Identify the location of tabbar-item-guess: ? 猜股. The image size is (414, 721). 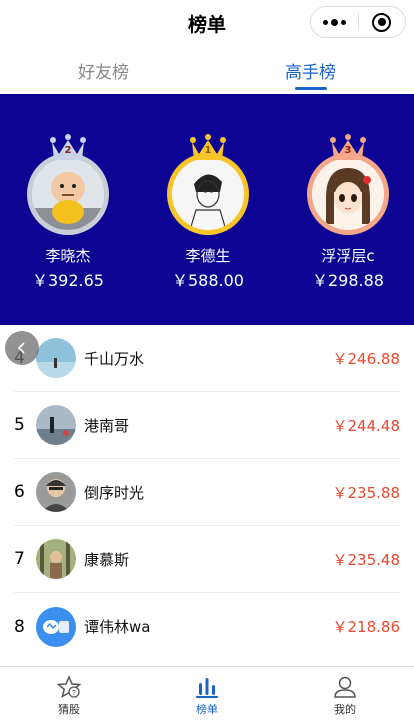
(69, 694).